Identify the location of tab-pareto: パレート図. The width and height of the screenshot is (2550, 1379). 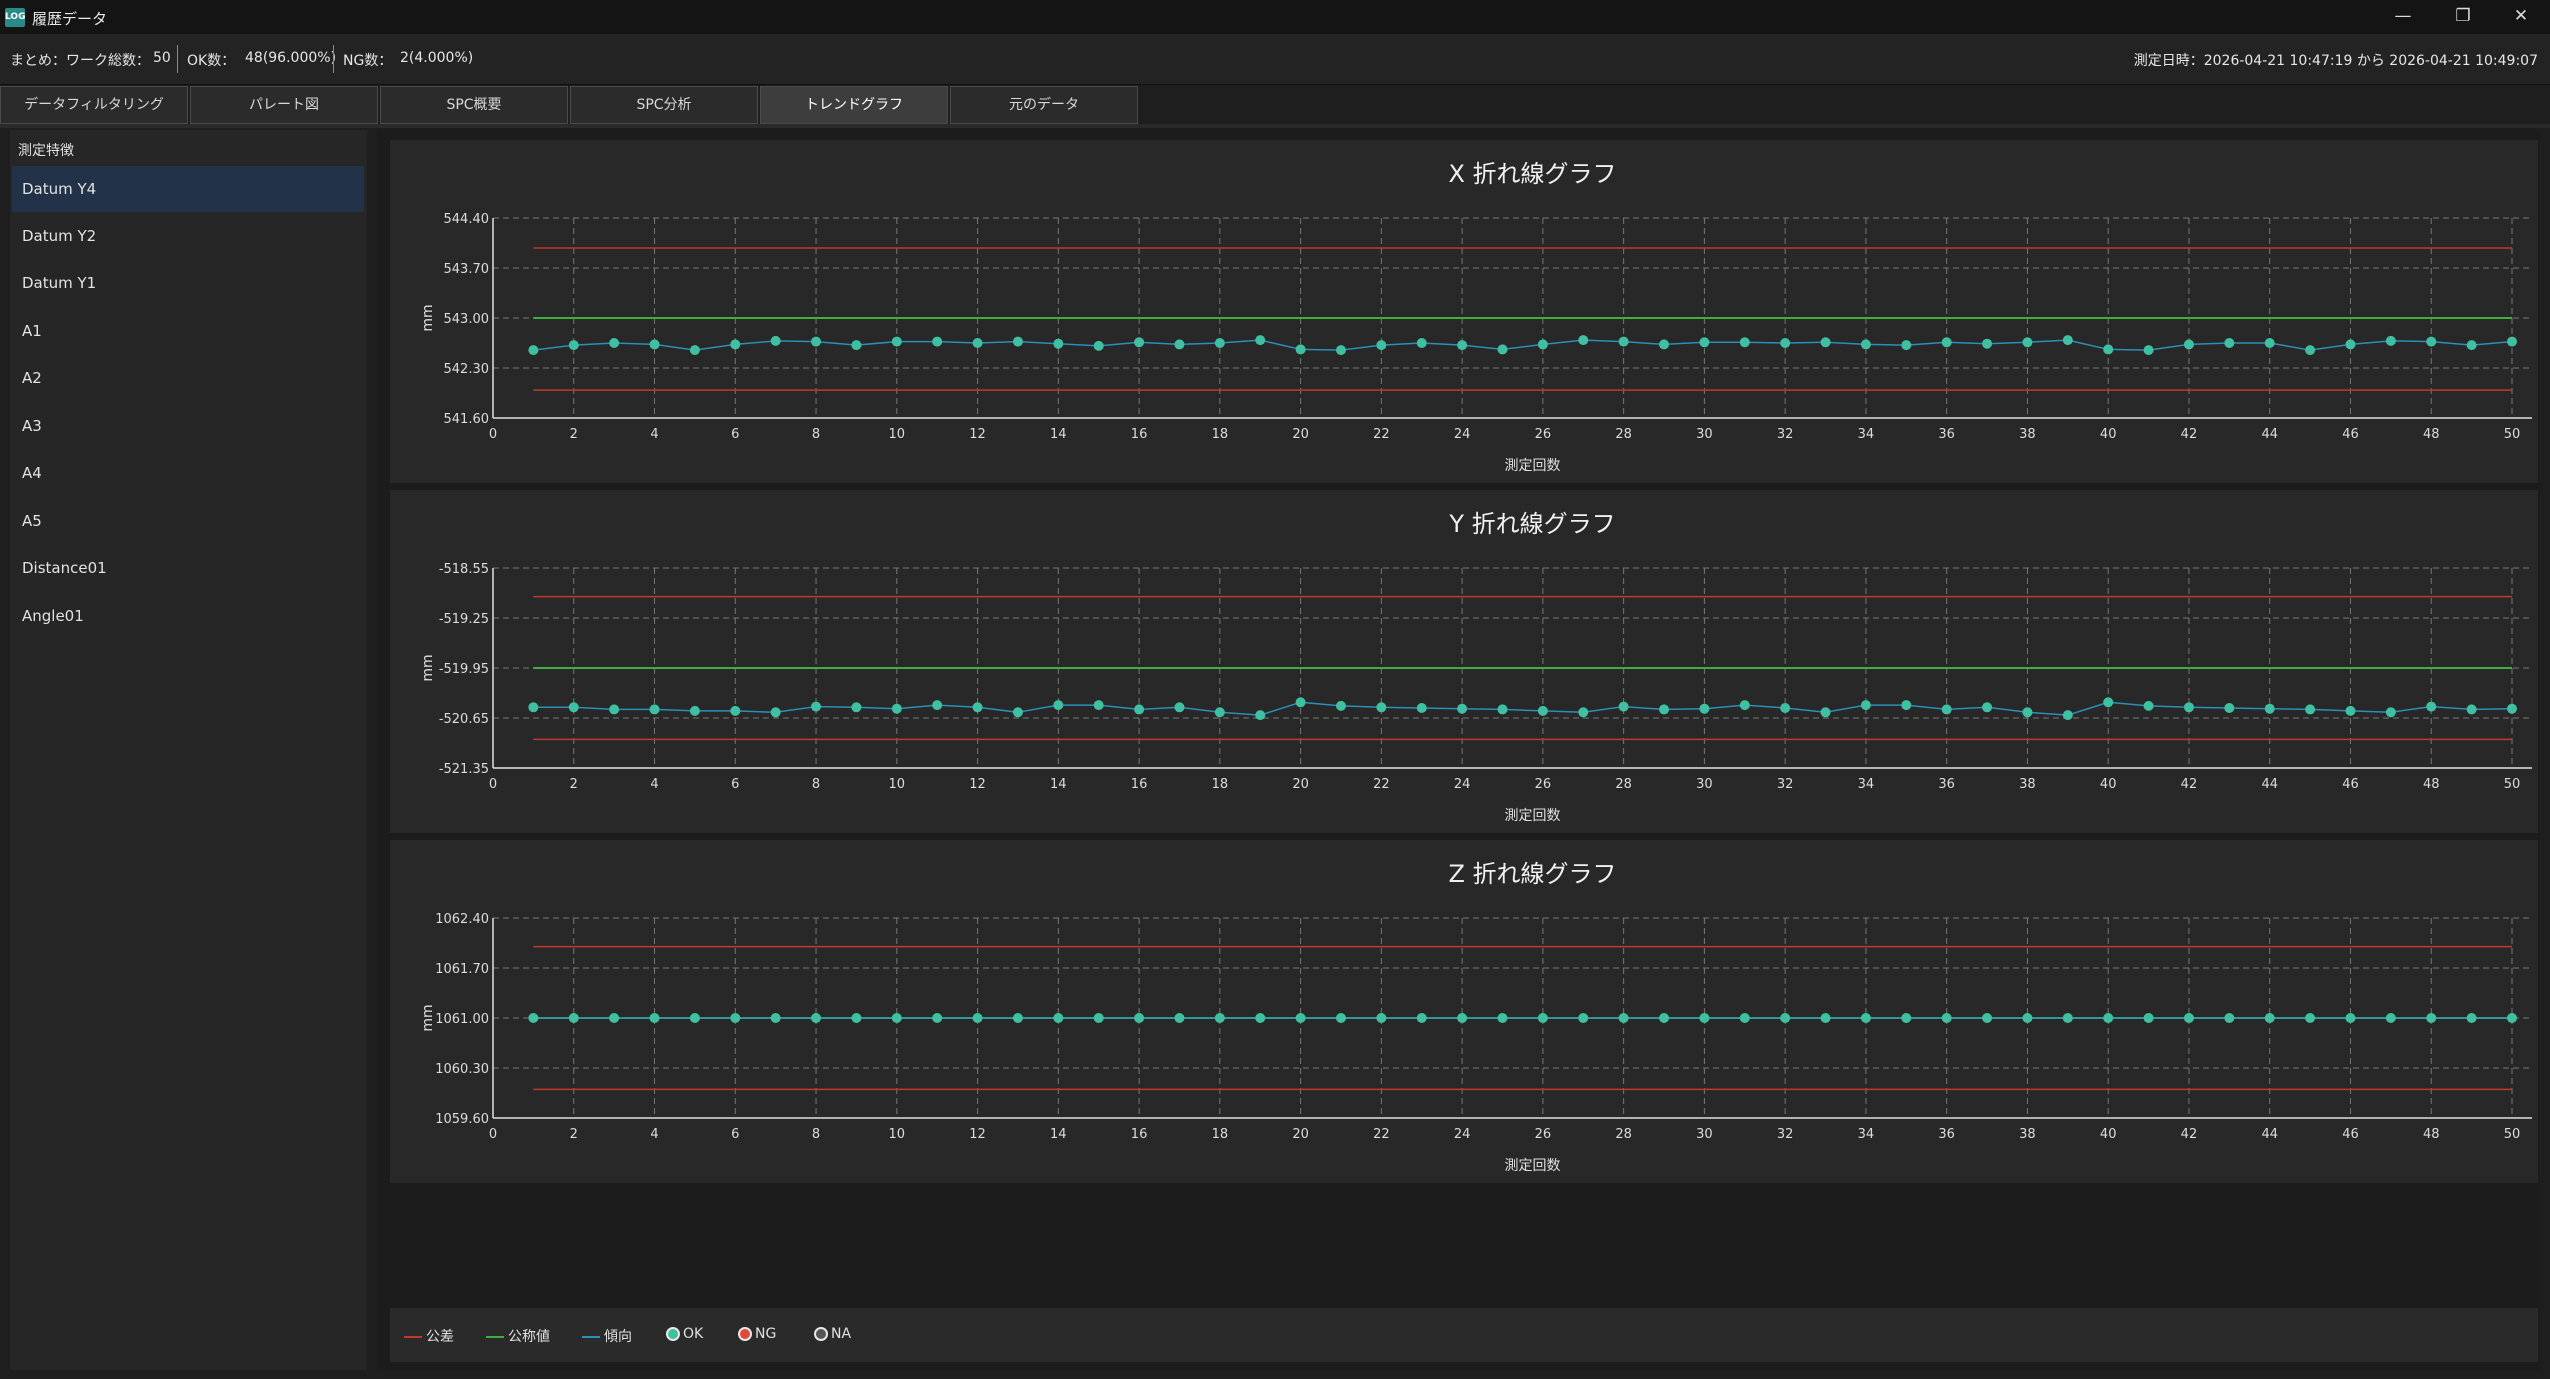
(284, 105).